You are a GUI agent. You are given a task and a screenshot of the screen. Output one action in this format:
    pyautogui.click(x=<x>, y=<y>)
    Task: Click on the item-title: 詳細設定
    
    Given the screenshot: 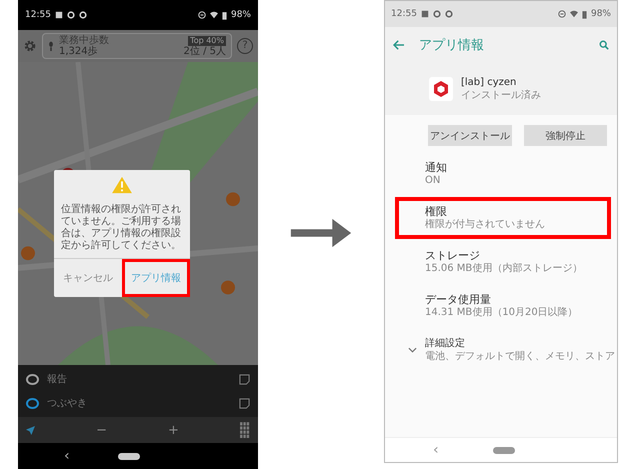 What is the action you would take?
    pyautogui.click(x=445, y=343)
    